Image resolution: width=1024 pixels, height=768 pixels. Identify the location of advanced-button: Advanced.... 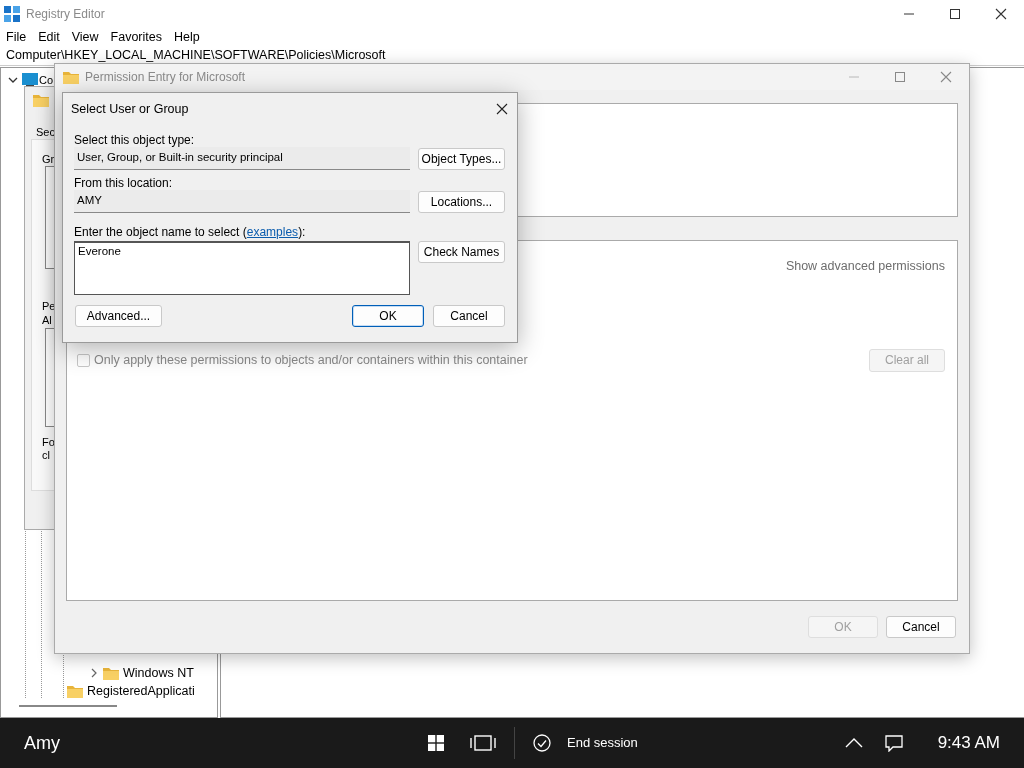
(118, 316).